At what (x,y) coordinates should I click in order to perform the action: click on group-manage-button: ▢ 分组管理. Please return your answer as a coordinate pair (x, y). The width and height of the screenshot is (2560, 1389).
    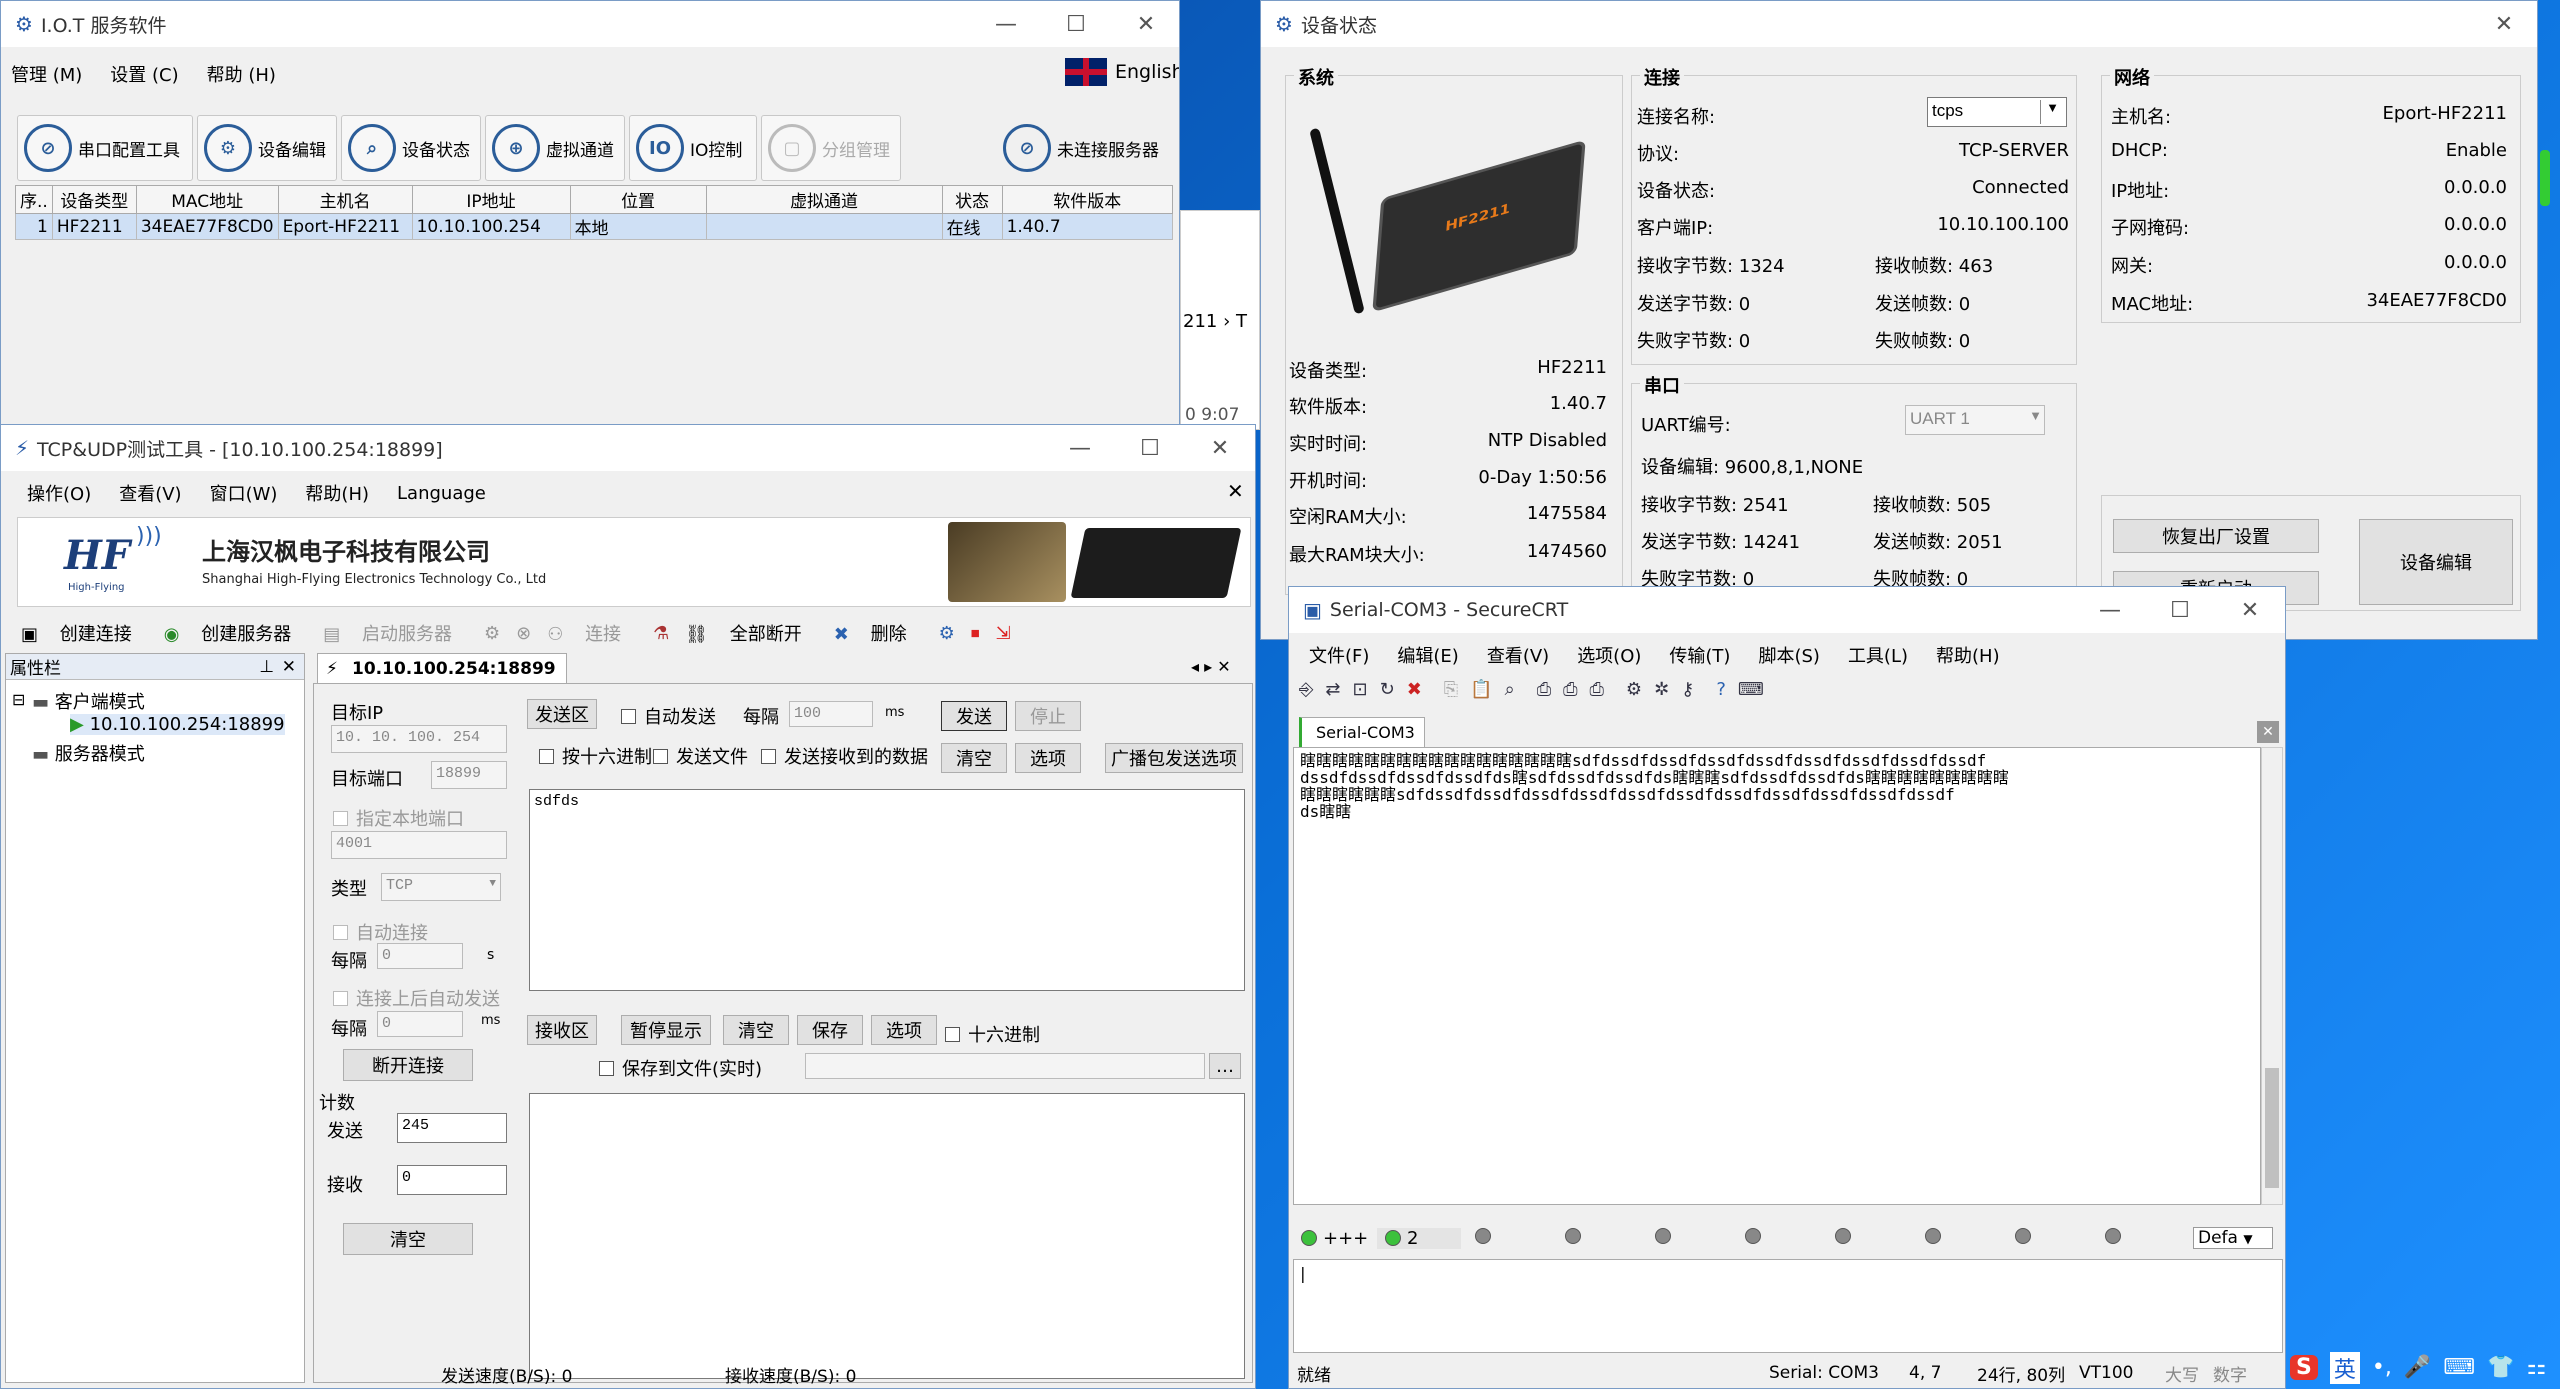
    Looking at the image, I should click on (831, 148).